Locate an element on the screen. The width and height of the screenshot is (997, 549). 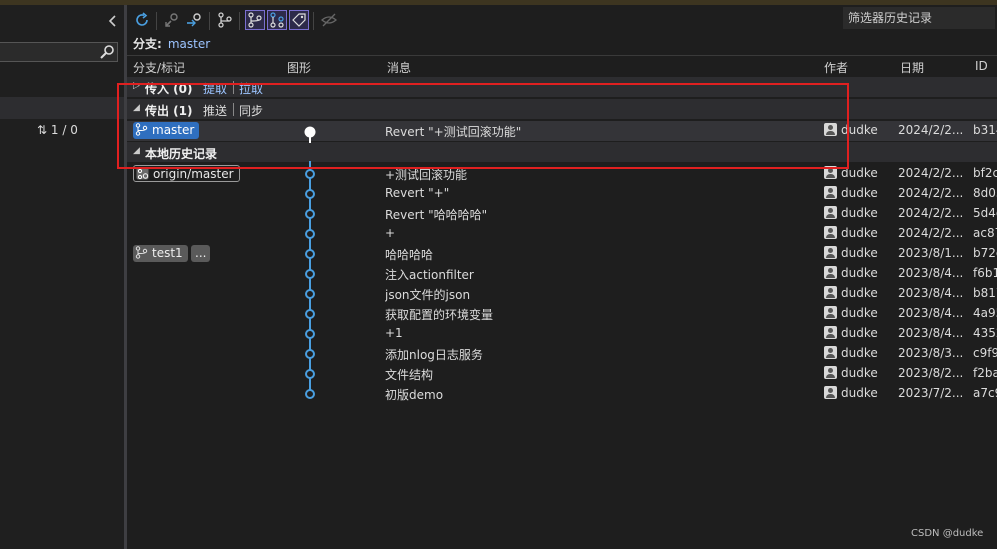
collapse-chevron-icon is located at coordinates (113, 21).